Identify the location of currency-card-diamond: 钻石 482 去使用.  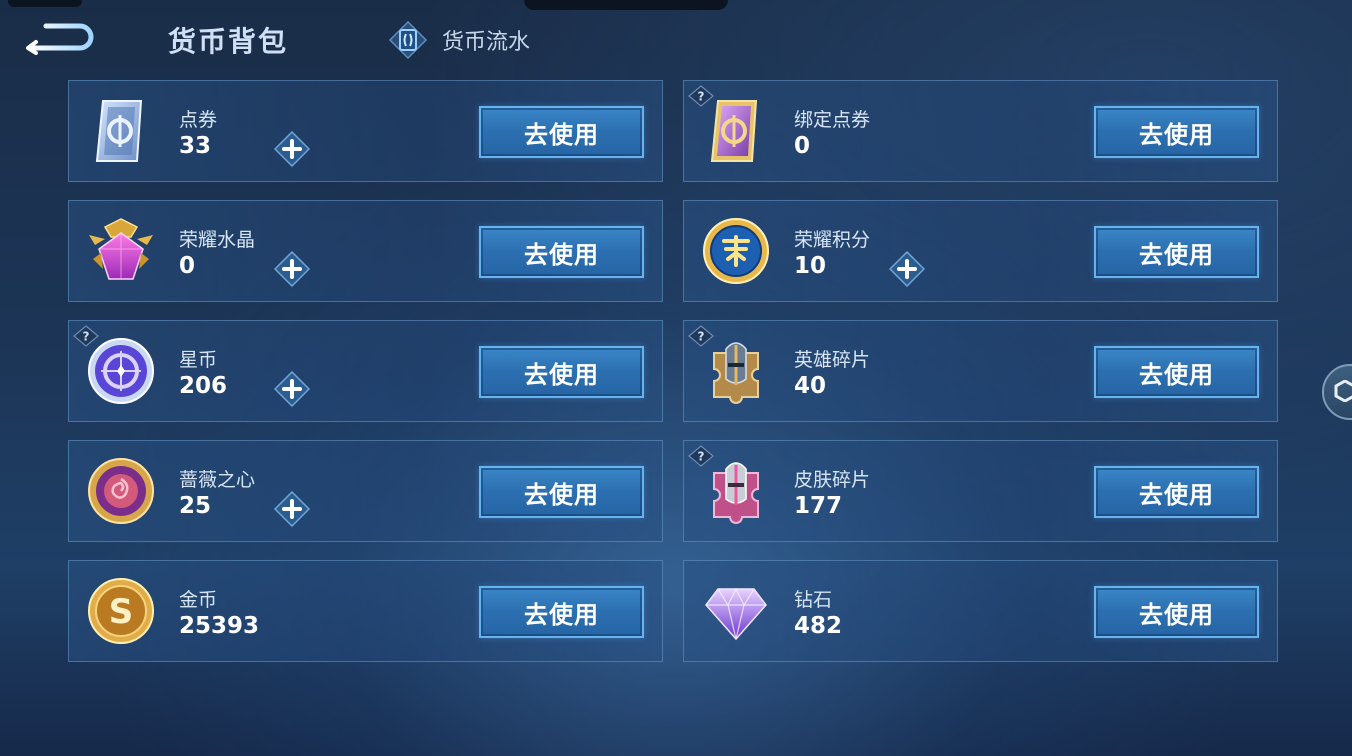
(980, 611).